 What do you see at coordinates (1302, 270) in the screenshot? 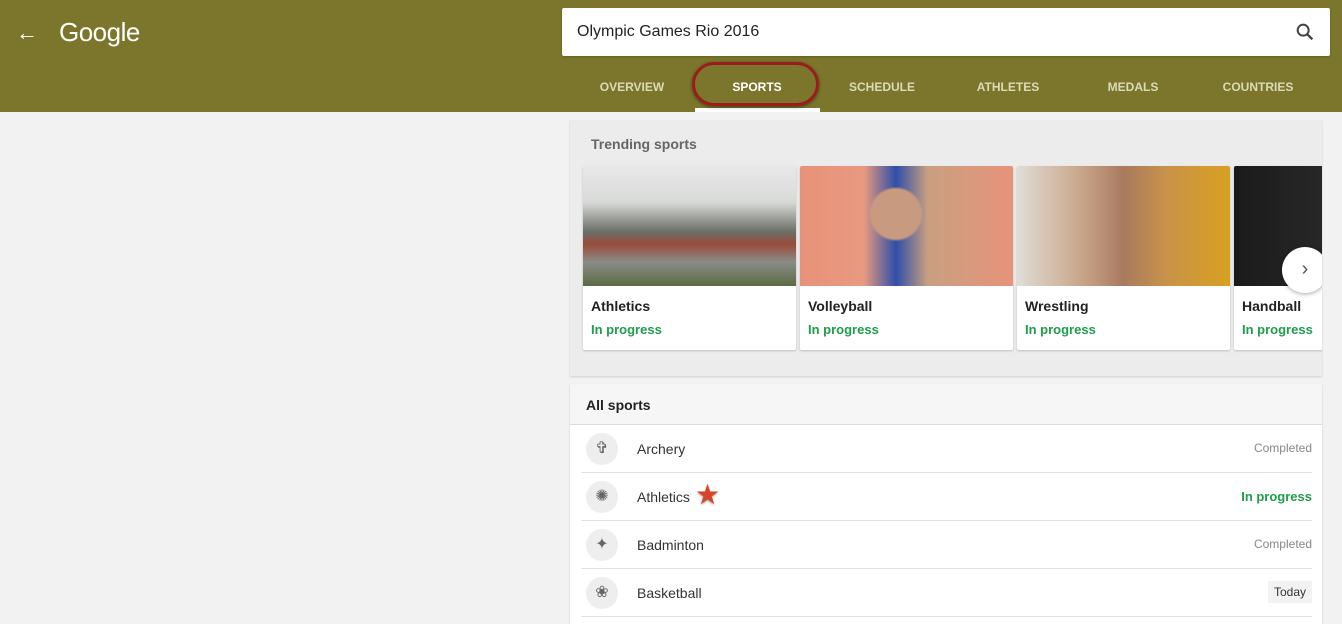
I see `chevron-right-icon: ›` at bounding box center [1302, 270].